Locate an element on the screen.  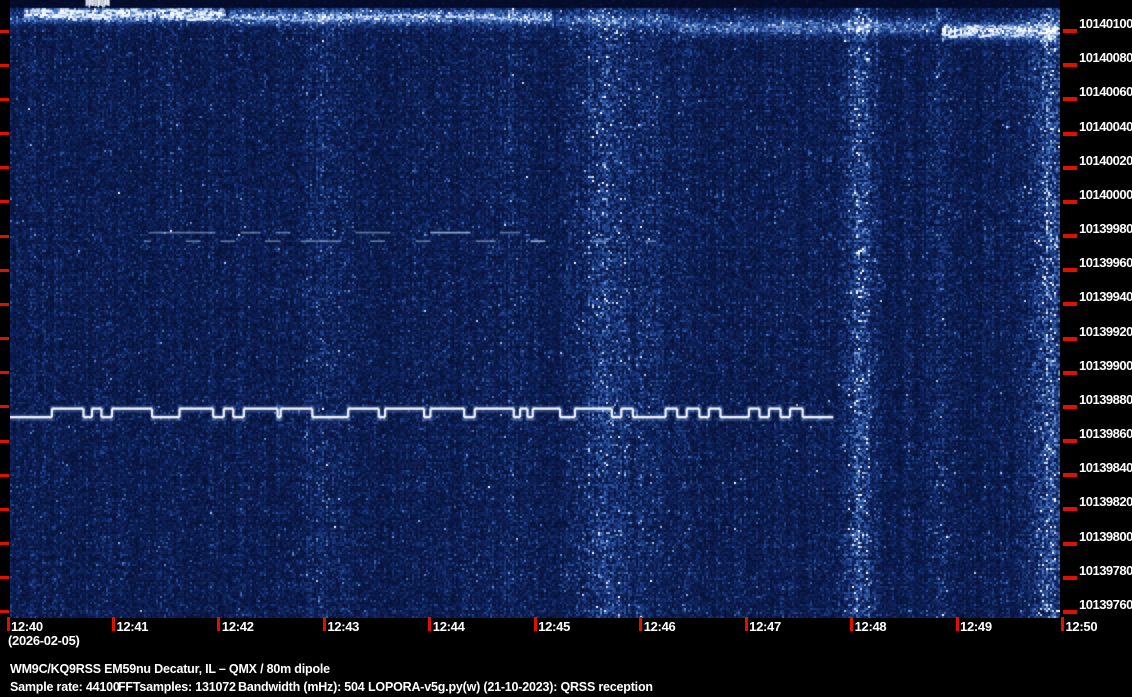
freq-axis-label: 10139880 is located at coordinates (1105, 399).